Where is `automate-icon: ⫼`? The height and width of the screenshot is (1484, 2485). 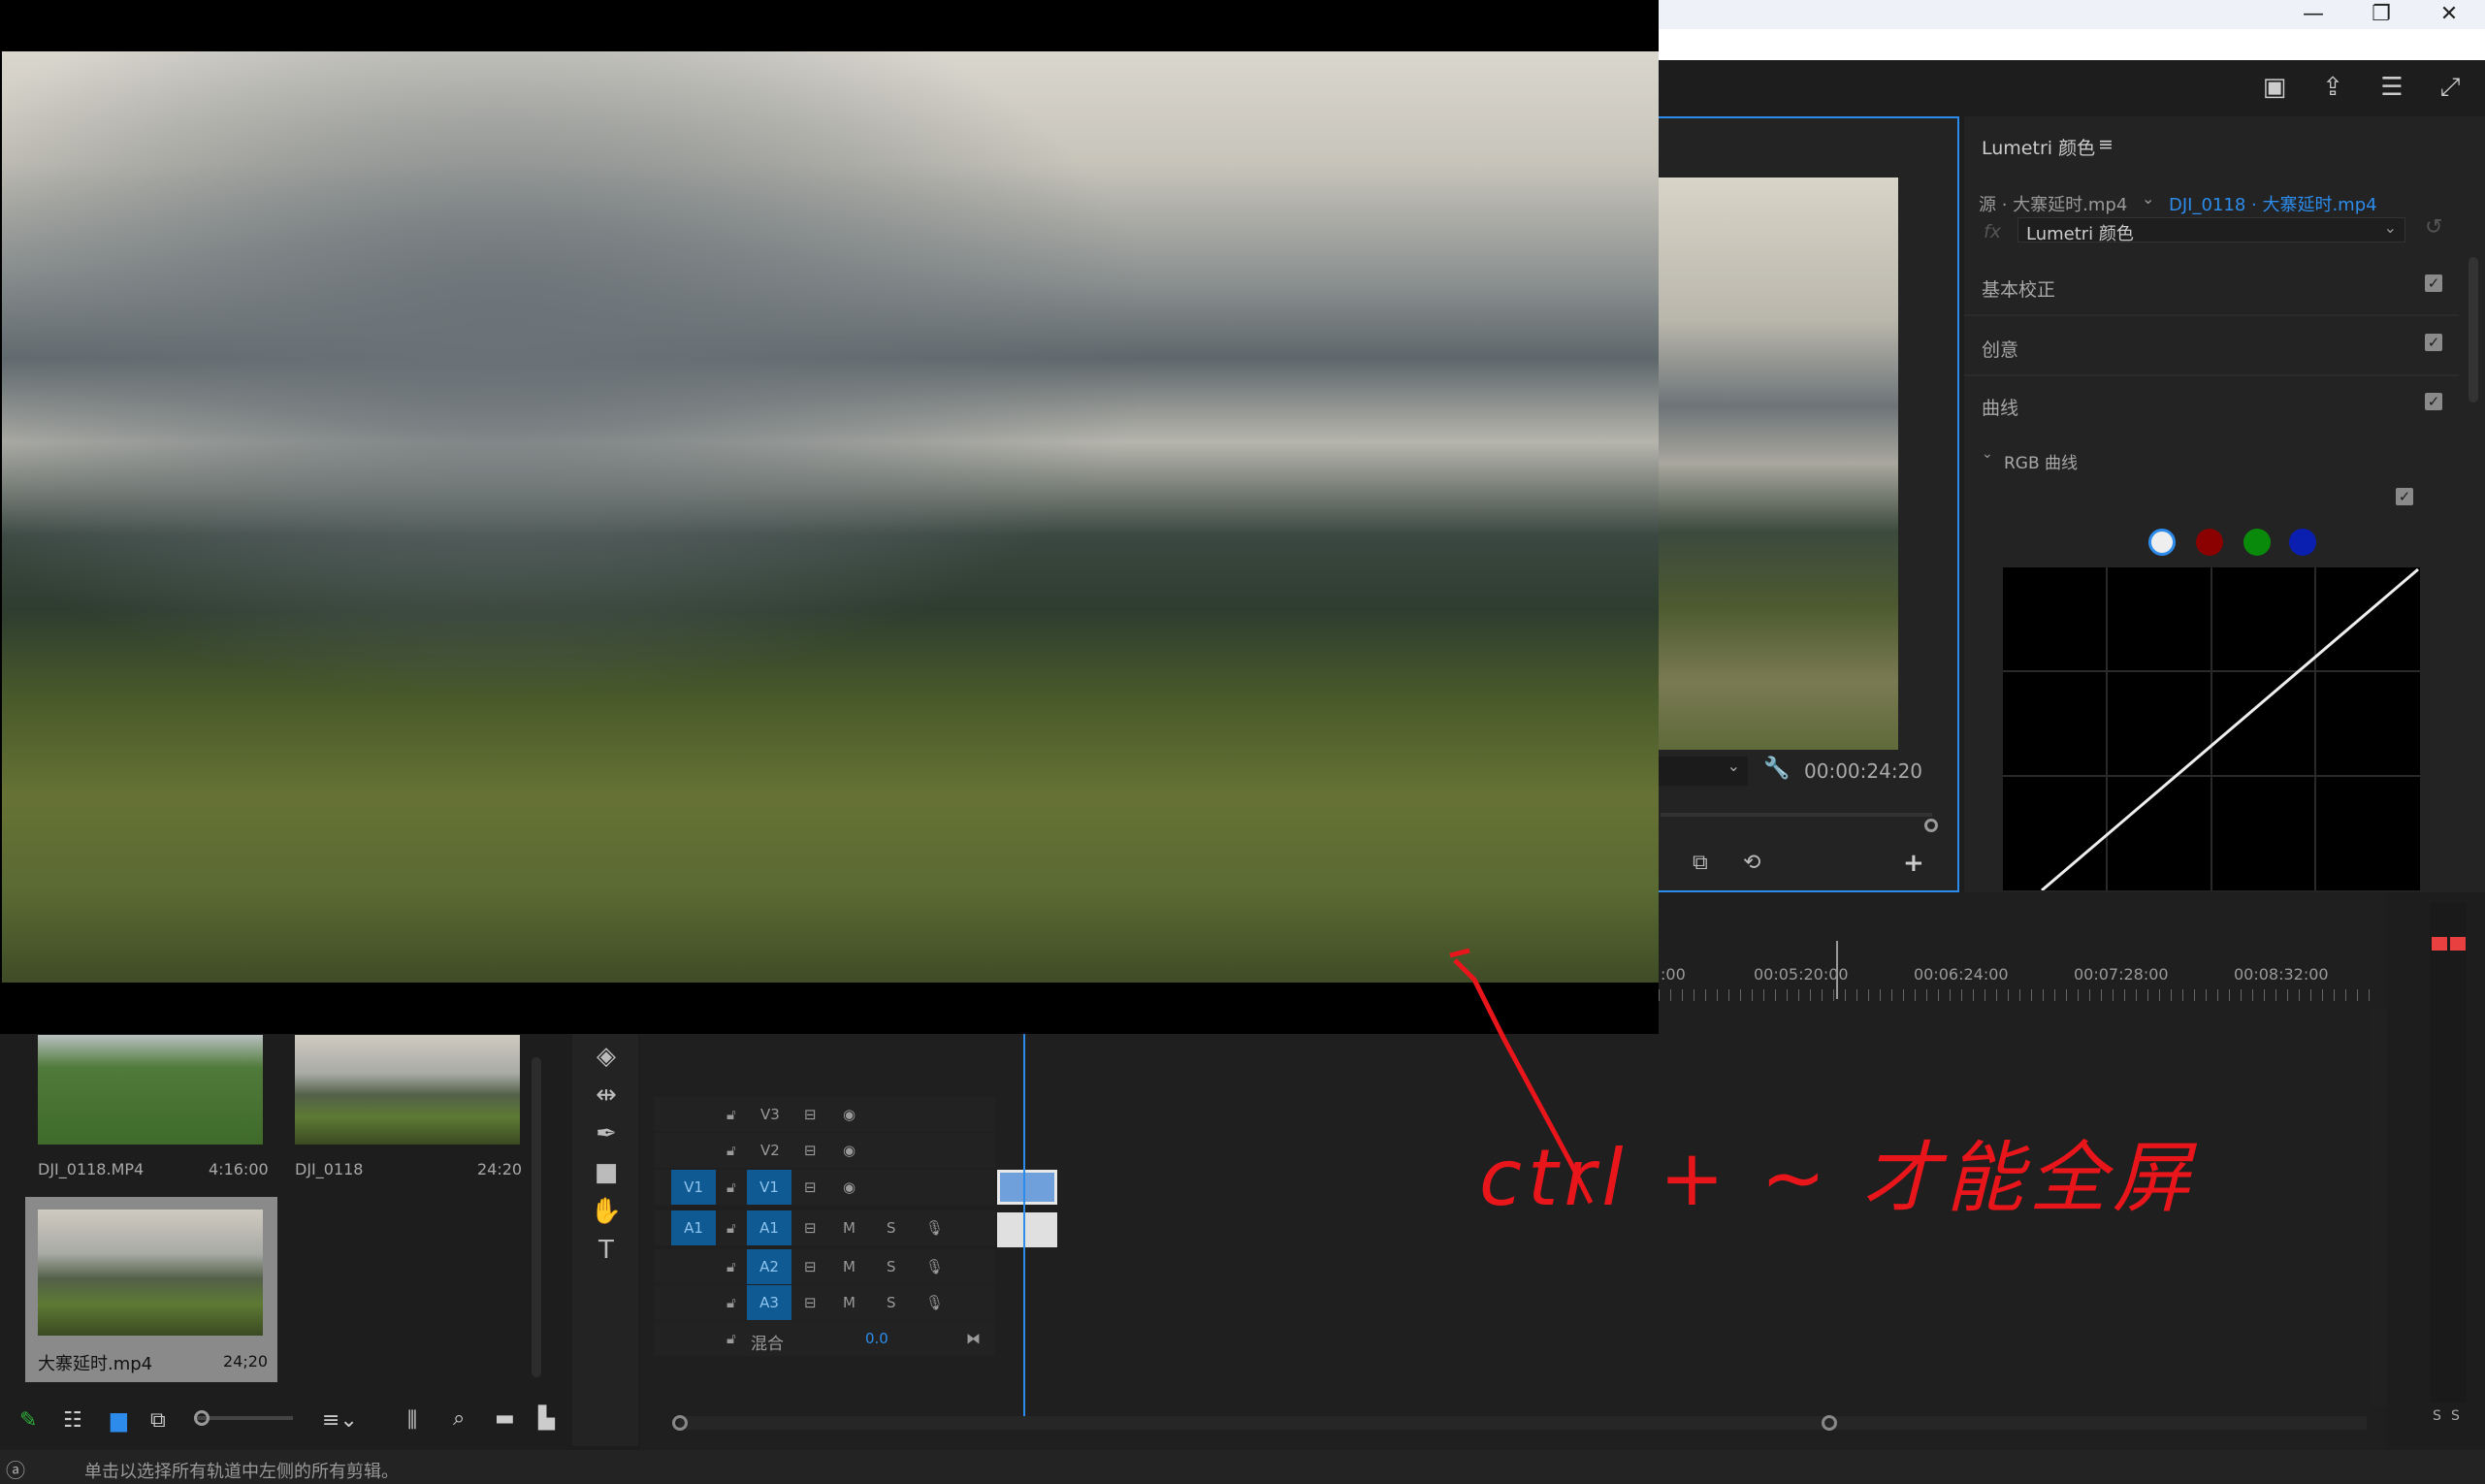
automate-icon: ⫼ is located at coordinates (412, 1420).